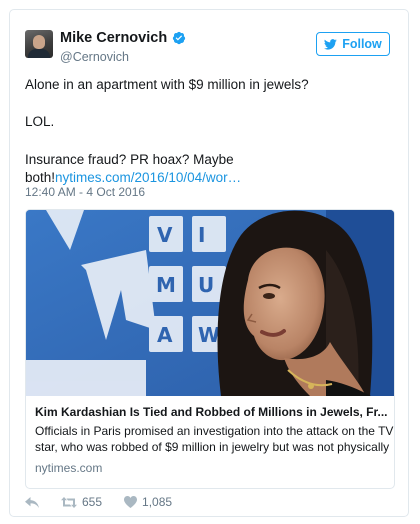  I want to click on svg-text: V, so click(165, 235).